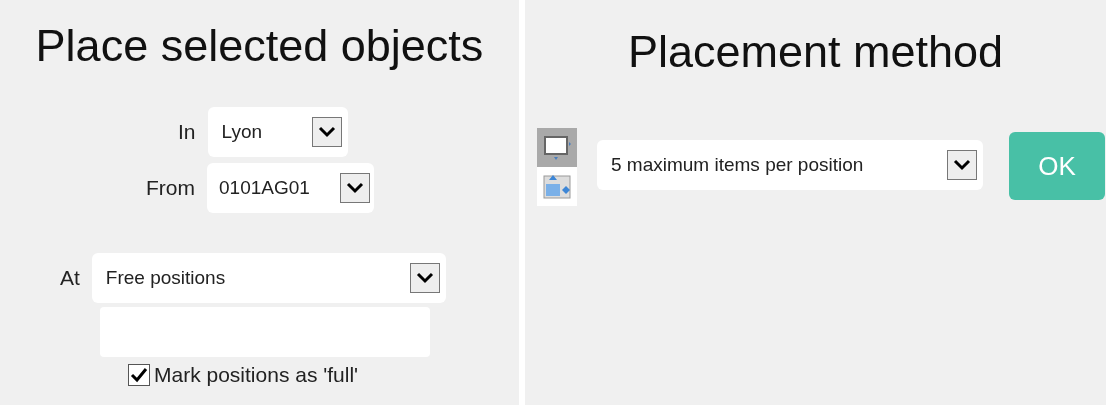 This screenshot has height=405, width=1106. What do you see at coordinates (790, 165) in the screenshot?
I see `method-select: 5 maximum items per position` at bounding box center [790, 165].